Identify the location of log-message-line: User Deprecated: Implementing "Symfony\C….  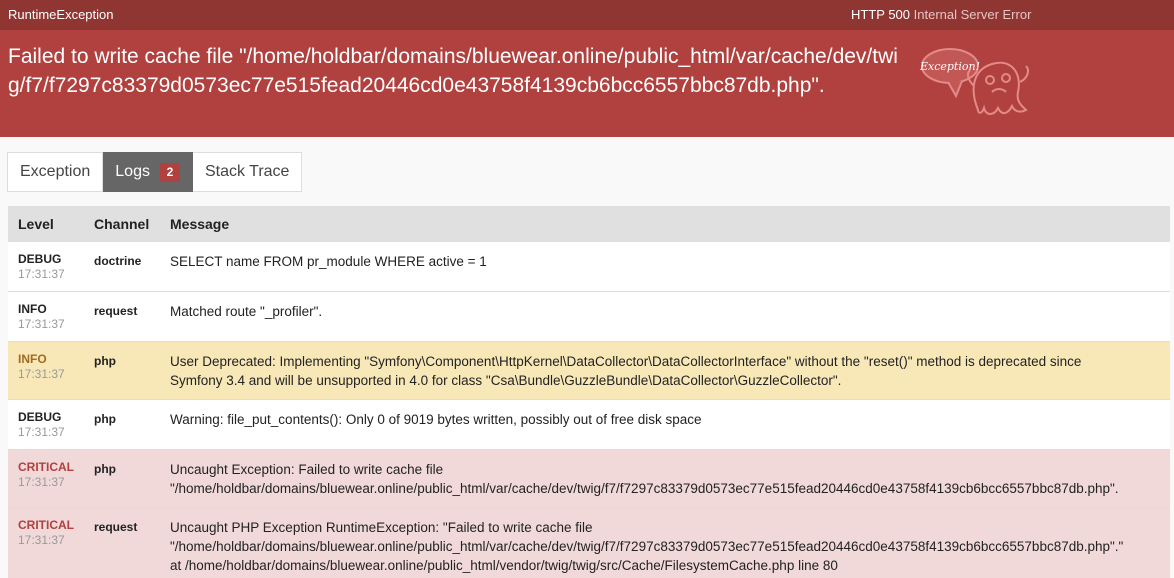
(626, 361).